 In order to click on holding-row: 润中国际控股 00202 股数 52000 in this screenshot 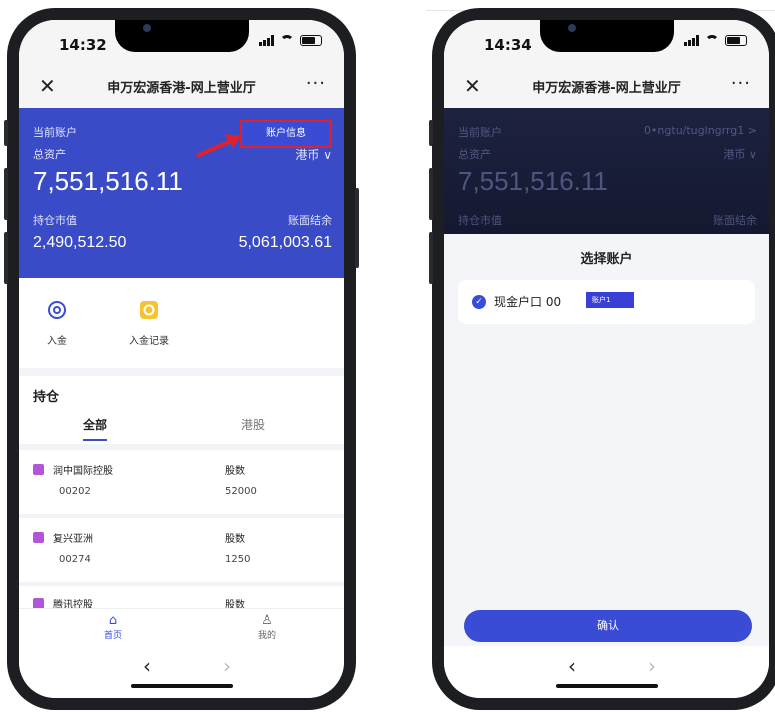, I will do `click(181, 482)`.